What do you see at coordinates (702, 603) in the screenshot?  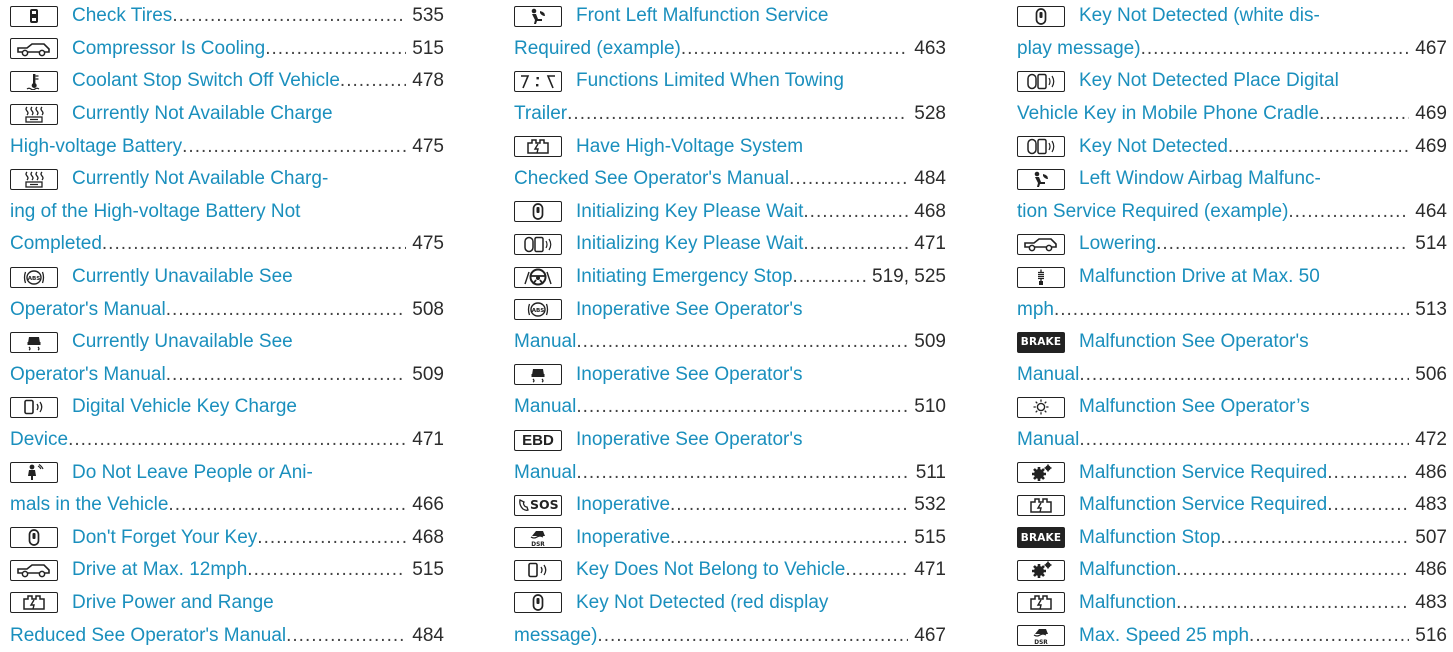 I see `entry-title-link: Key Not Detected (red display` at bounding box center [702, 603].